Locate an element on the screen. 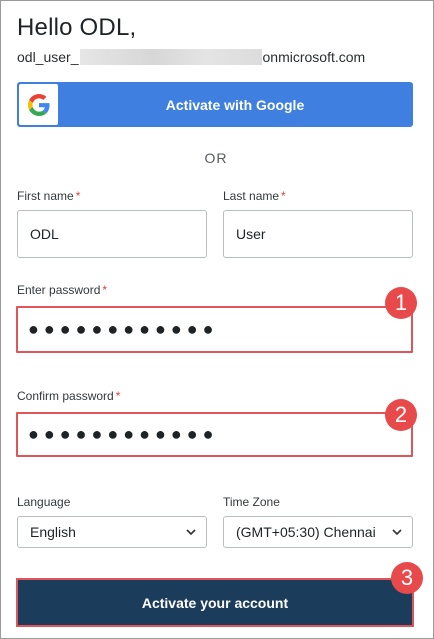 This screenshot has width=434, height=639. google-logo-icon is located at coordinates (38, 104).